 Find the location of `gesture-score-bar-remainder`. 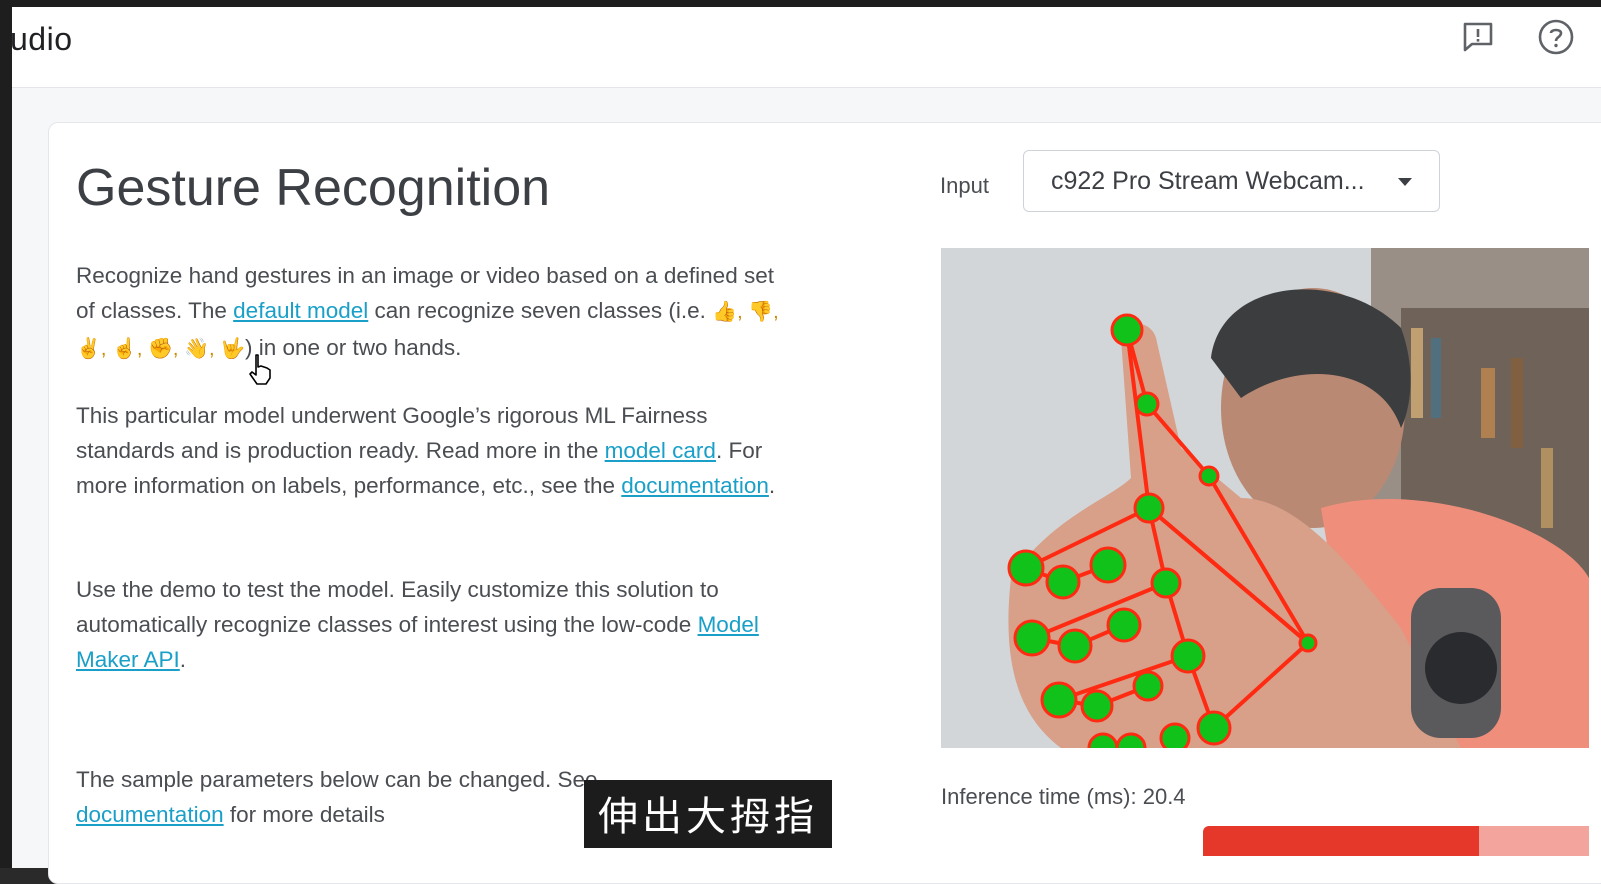

gesture-score-bar-remainder is located at coordinates (1534, 841).